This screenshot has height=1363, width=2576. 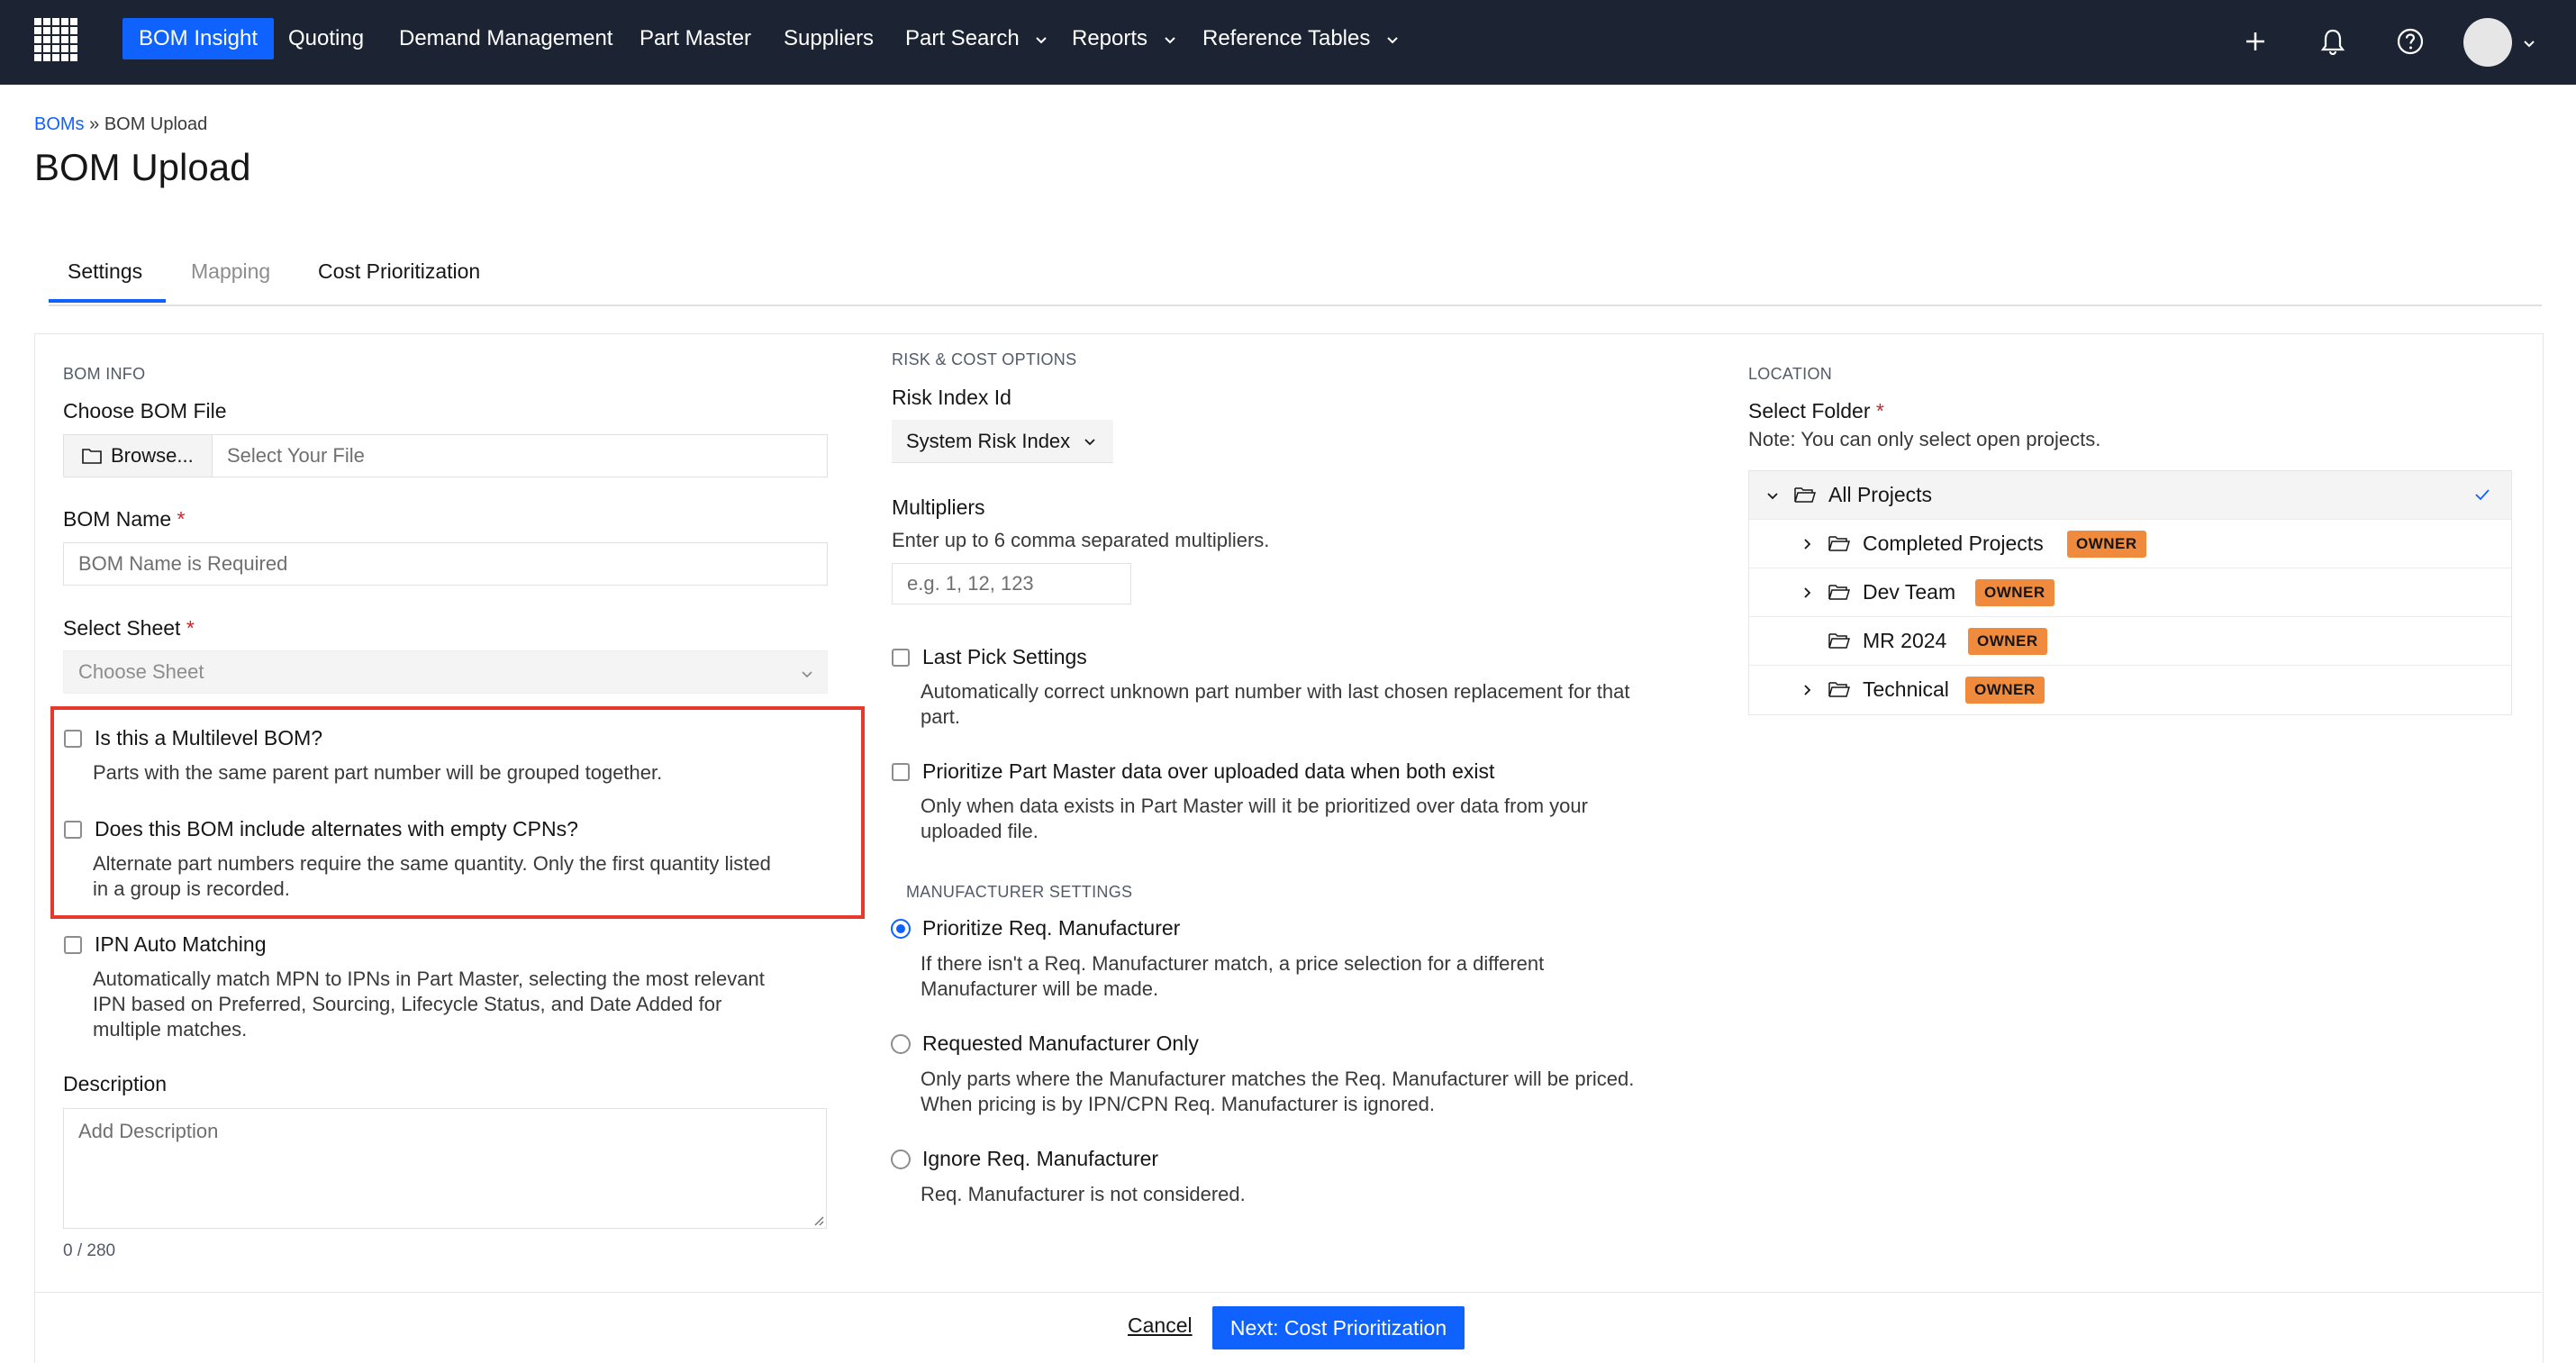 I want to click on grid-logo-icon, so click(x=56, y=41).